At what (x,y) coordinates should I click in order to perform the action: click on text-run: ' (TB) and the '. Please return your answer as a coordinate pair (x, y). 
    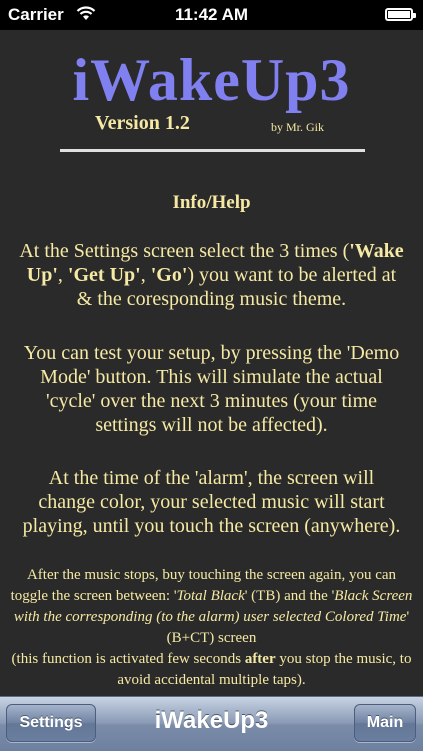
    Looking at the image, I should click on (289, 596).